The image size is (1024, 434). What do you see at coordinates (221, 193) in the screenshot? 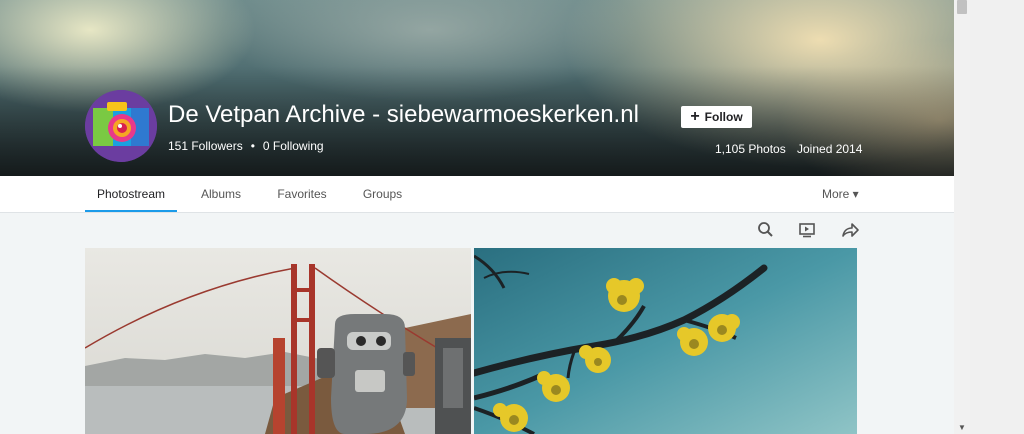
I see `tab-albums: Albums` at bounding box center [221, 193].